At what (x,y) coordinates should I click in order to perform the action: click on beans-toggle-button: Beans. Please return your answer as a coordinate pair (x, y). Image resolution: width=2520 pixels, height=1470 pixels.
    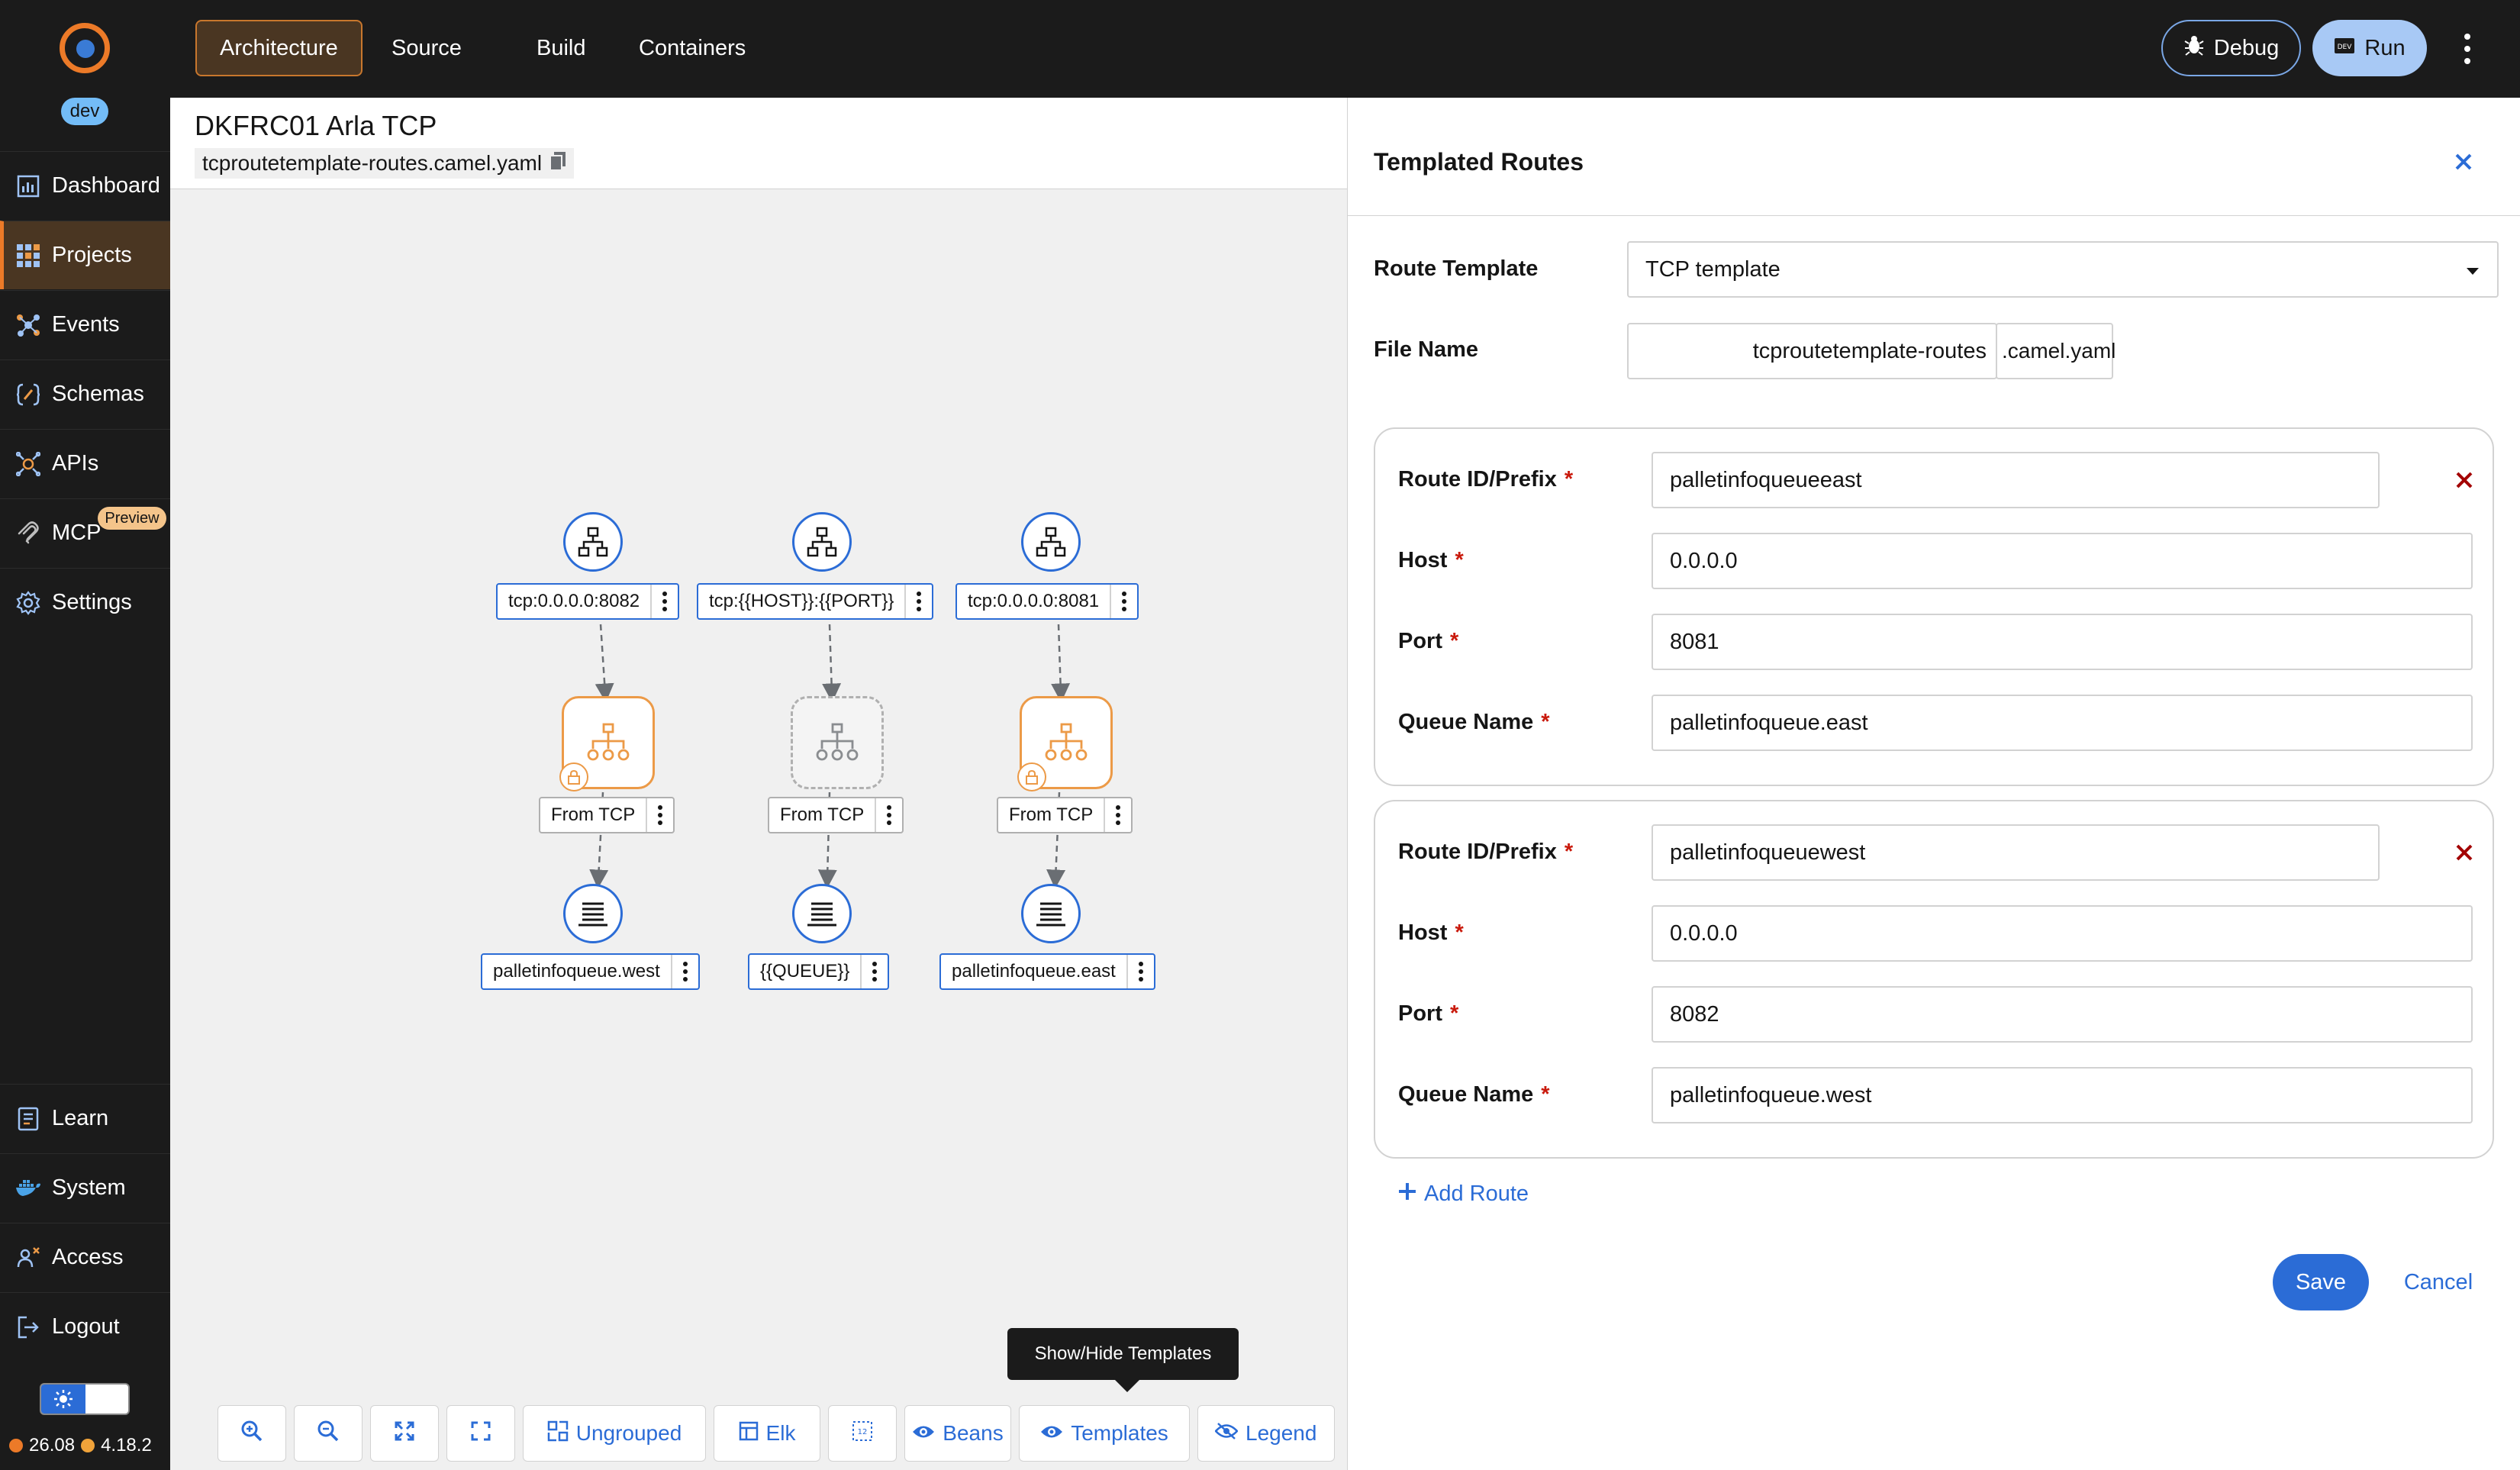
    Looking at the image, I should click on (957, 1433).